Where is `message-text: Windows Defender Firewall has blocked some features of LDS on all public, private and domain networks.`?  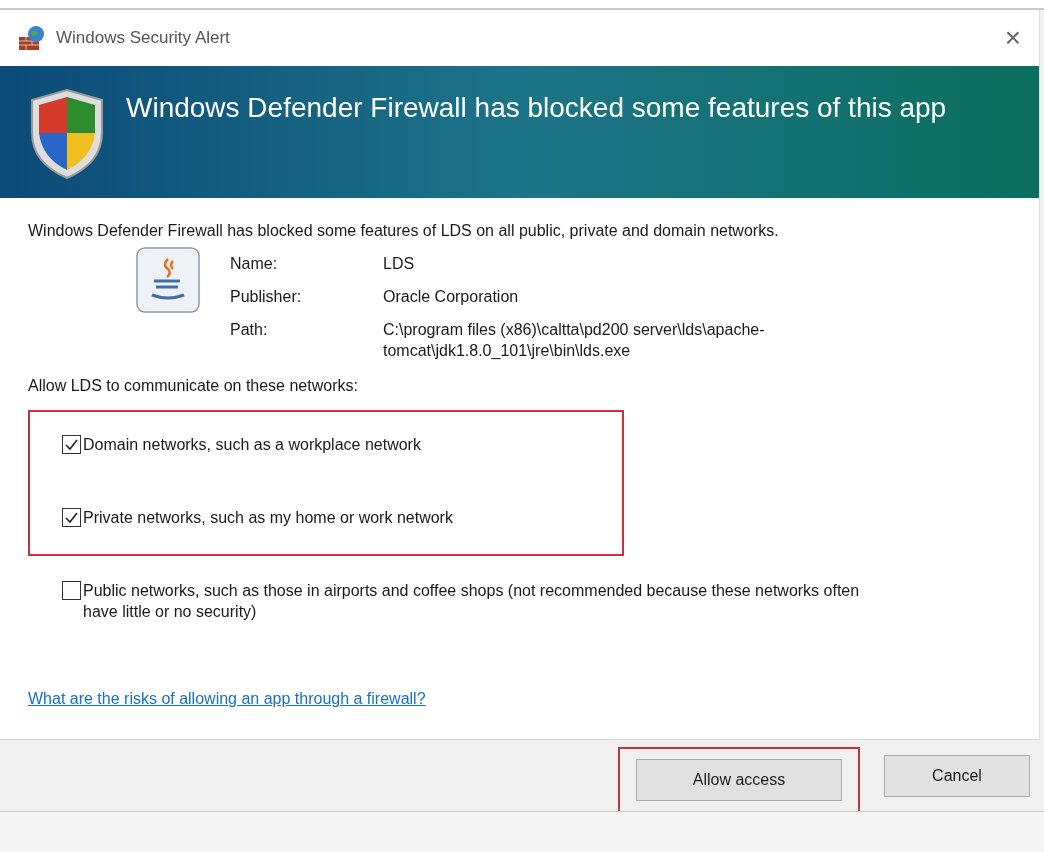 message-text: Windows Defender Firewall has blocked some features of LDS on all public, private and domain networks. is located at coordinates (404, 231).